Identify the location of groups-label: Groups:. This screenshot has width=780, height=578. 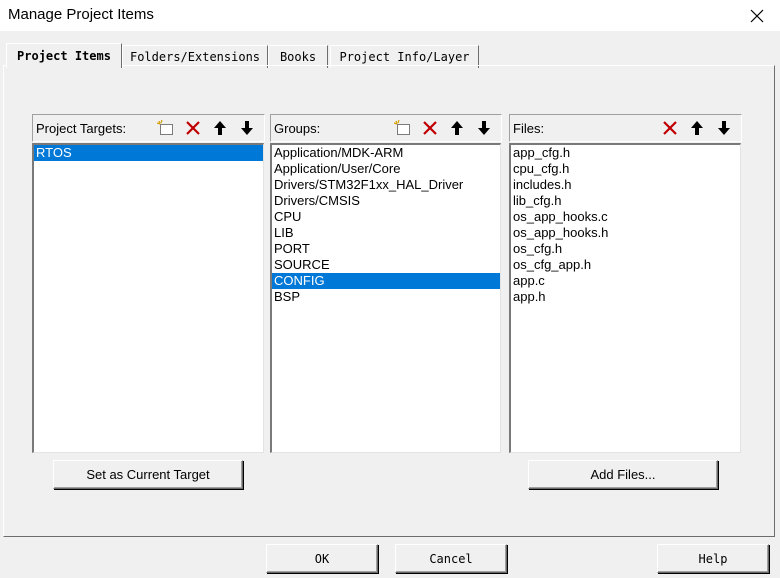
(297, 128).